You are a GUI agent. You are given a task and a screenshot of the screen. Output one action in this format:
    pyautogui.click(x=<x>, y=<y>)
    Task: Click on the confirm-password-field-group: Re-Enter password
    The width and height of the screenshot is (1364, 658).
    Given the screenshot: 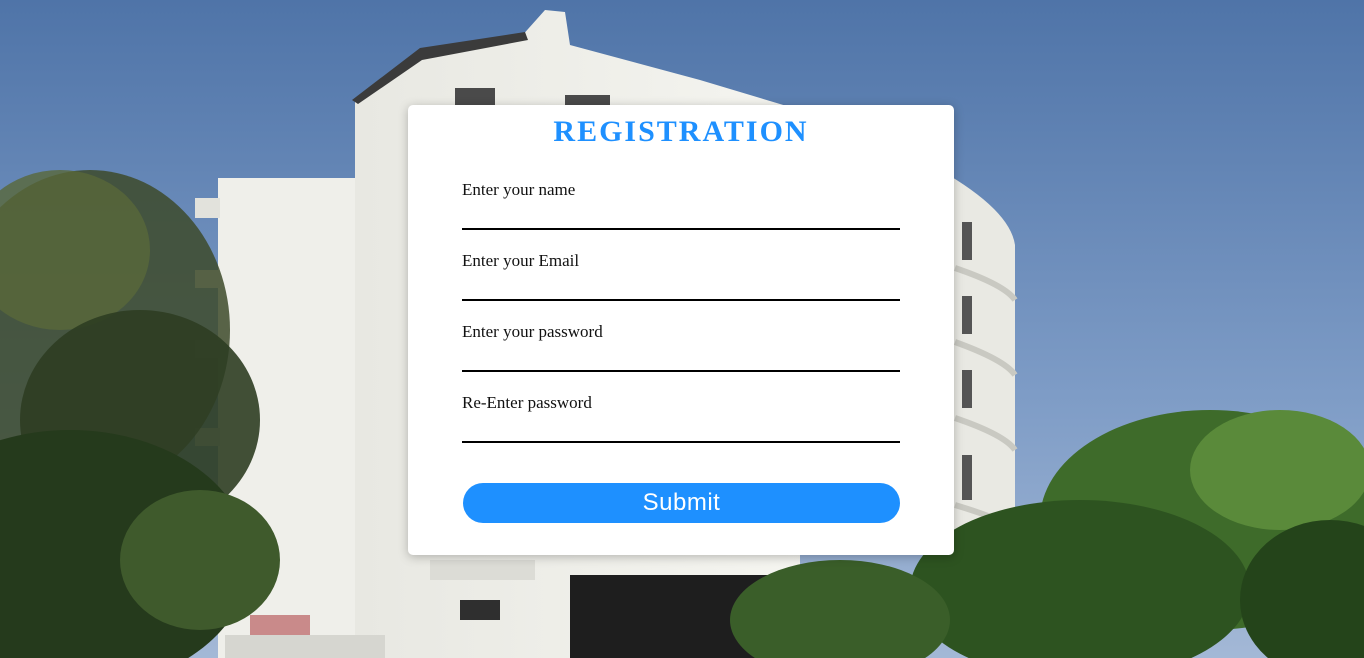 What is the action you would take?
    pyautogui.click(x=681, y=418)
    